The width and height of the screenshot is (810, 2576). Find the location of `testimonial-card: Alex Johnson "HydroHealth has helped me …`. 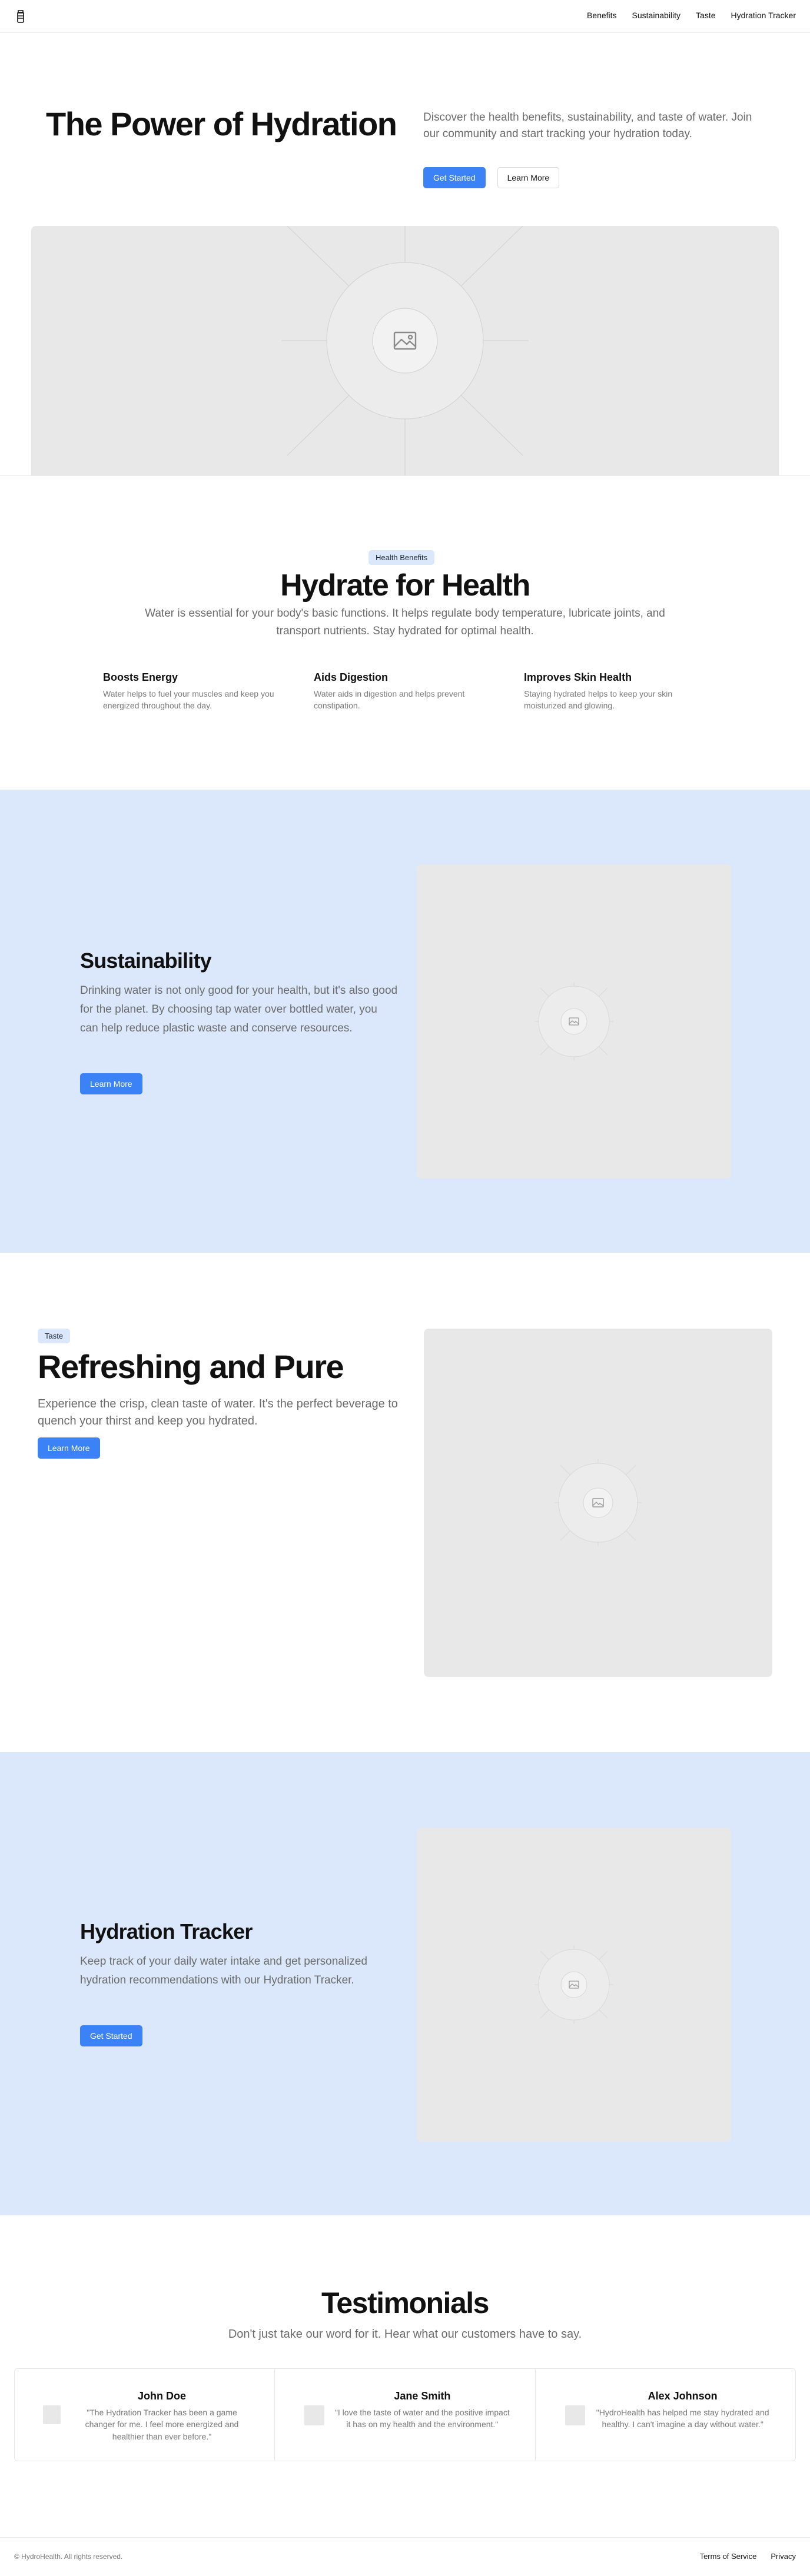

testimonial-card: Alex Johnson "HydroHealth has helped me … is located at coordinates (665, 2415).